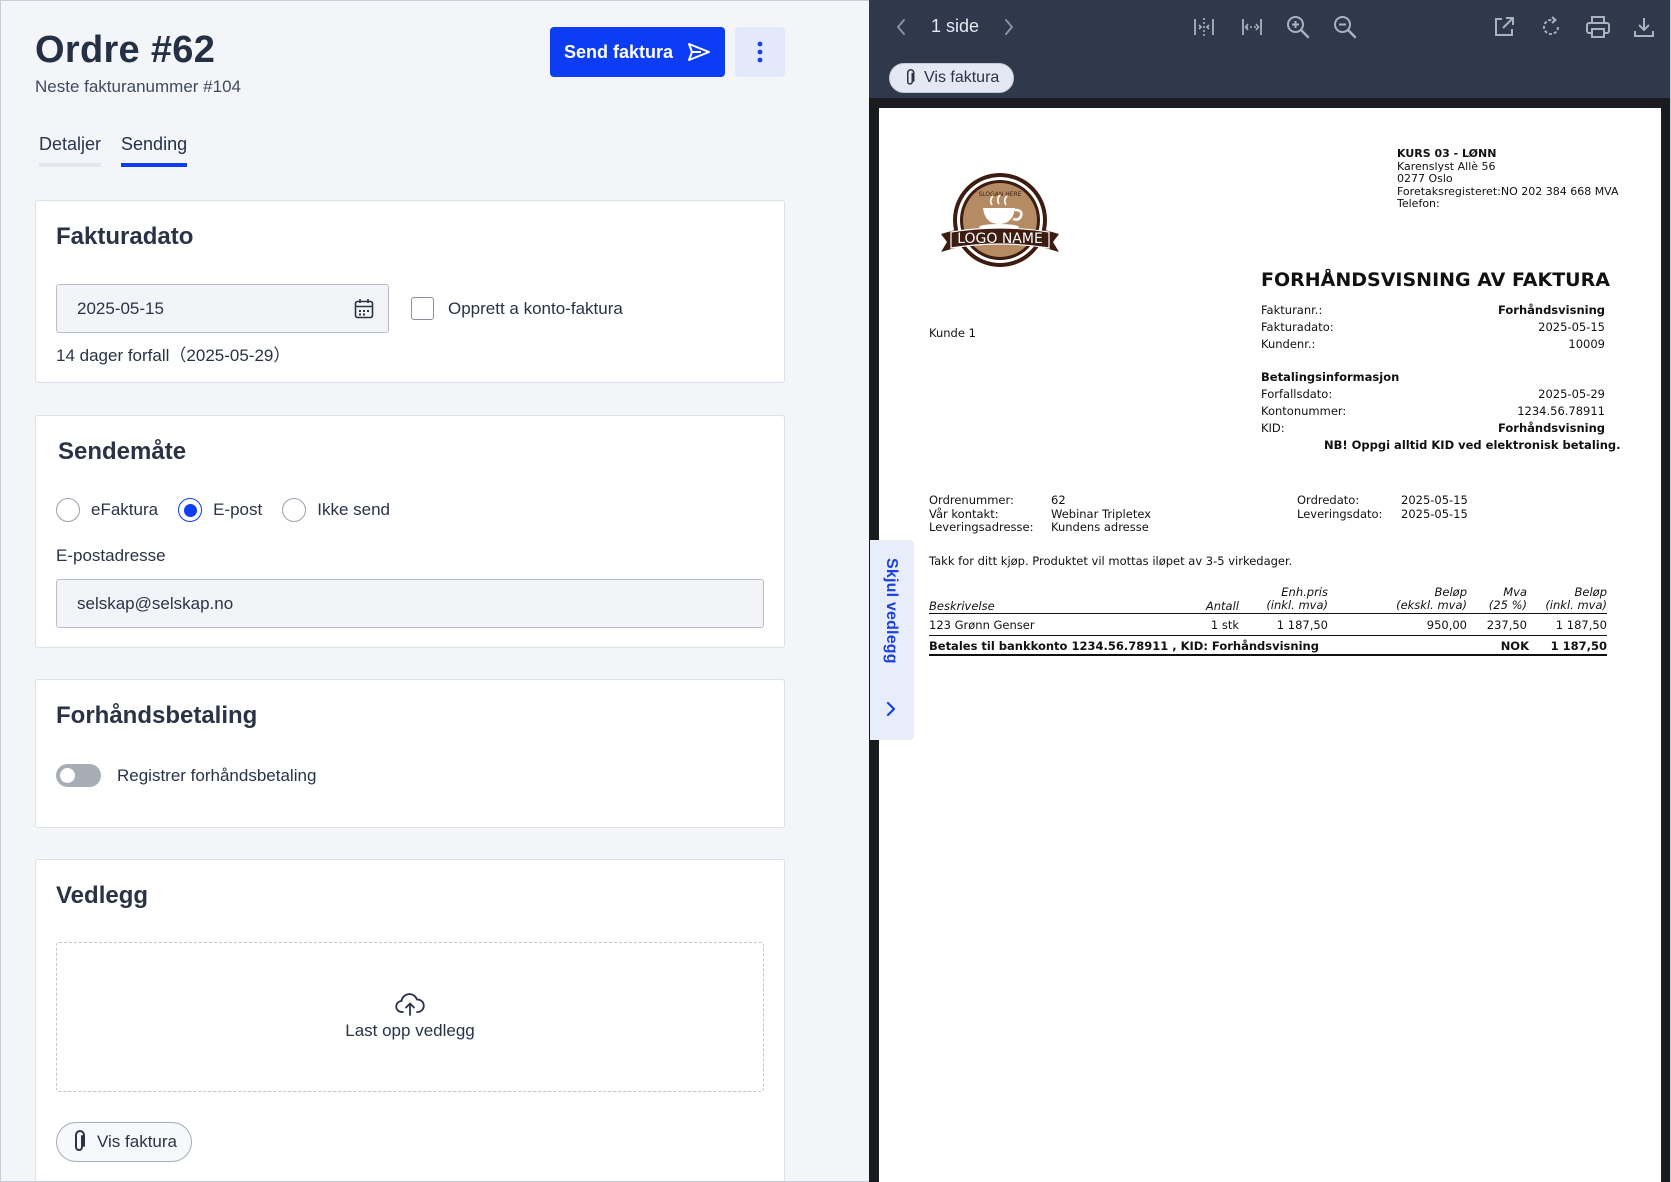  Describe the element at coordinates (70, 150) in the screenshot. I see `tab-details: Detaljer` at that location.